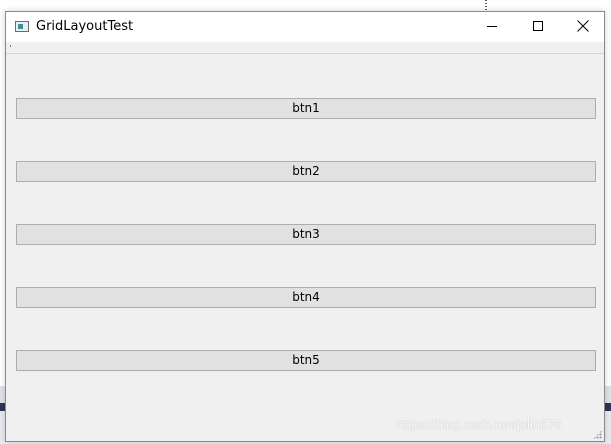 Image resolution: width=611 pixels, height=444 pixels. I want to click on btn2-button: btn2, so click(306, 171).